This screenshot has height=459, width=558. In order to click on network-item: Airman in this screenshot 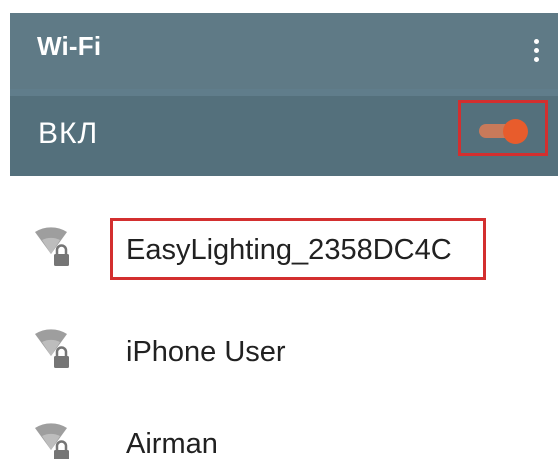, I will do `click(279, 434)`.